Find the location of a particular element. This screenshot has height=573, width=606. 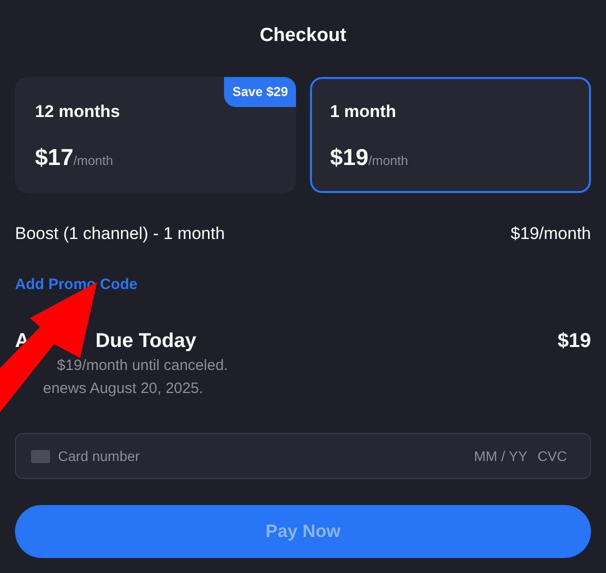

plan-term: 1 month is located at coordinates (363, 112).